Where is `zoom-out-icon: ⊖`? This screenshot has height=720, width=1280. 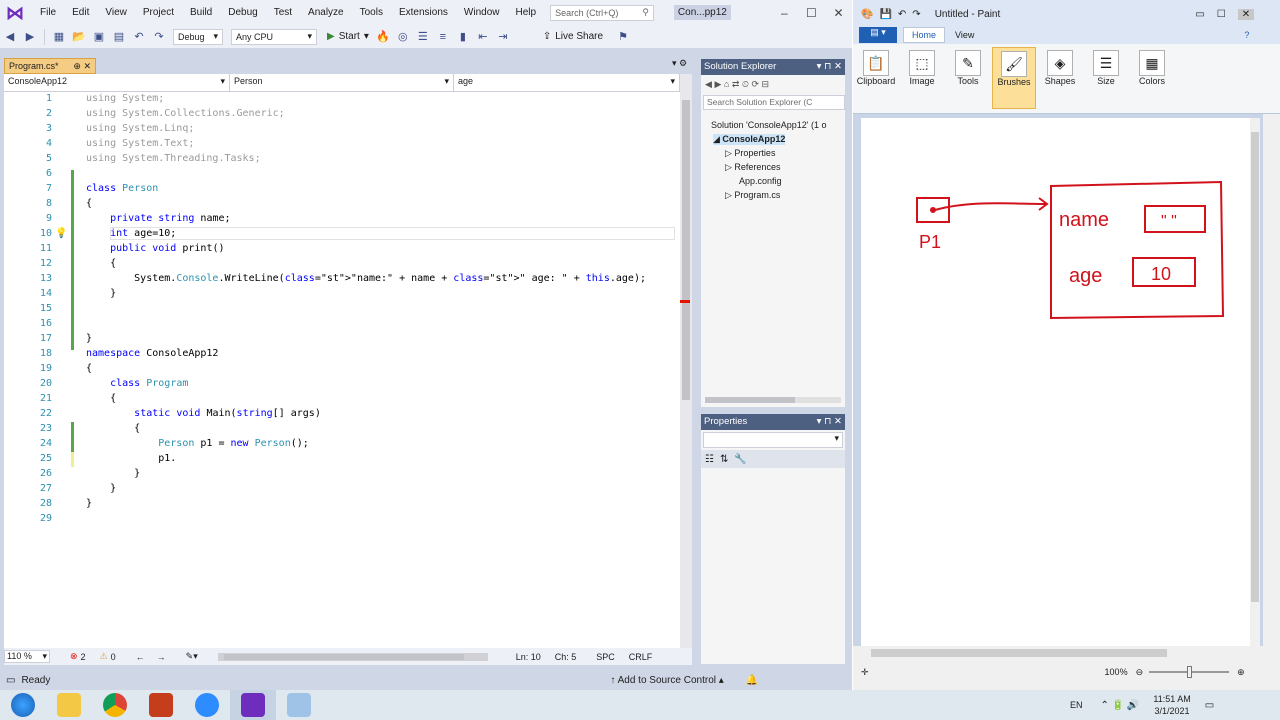
zoom-out-icon: ⊖ is located at coordinates (1140, 672).